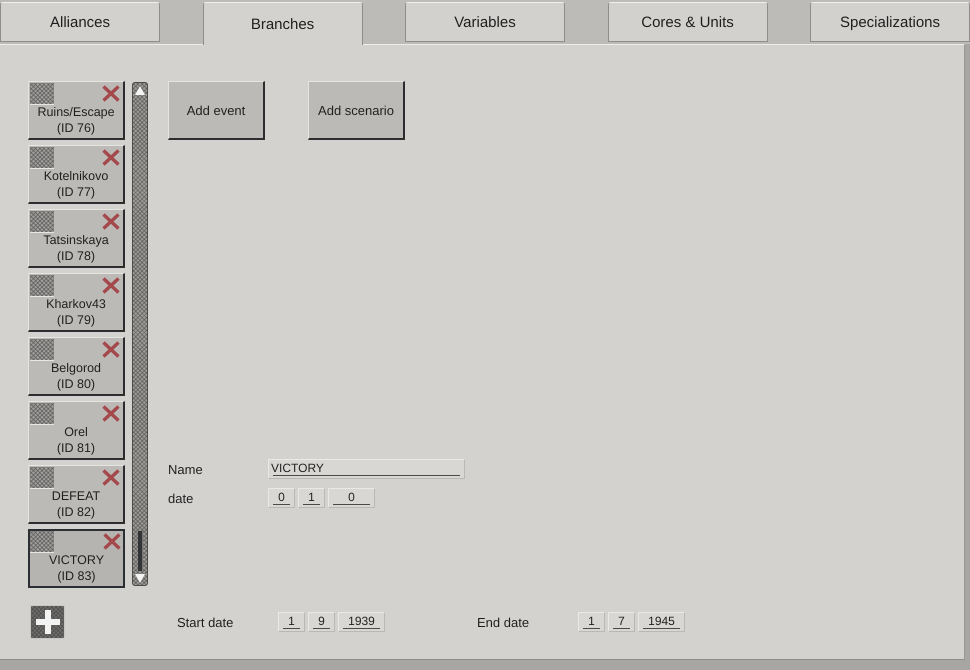 This screenshot has width=970, height=670. Describe the element at coordinates (80, 22) in the screenshot. I see `tab: Alliances` at that location.